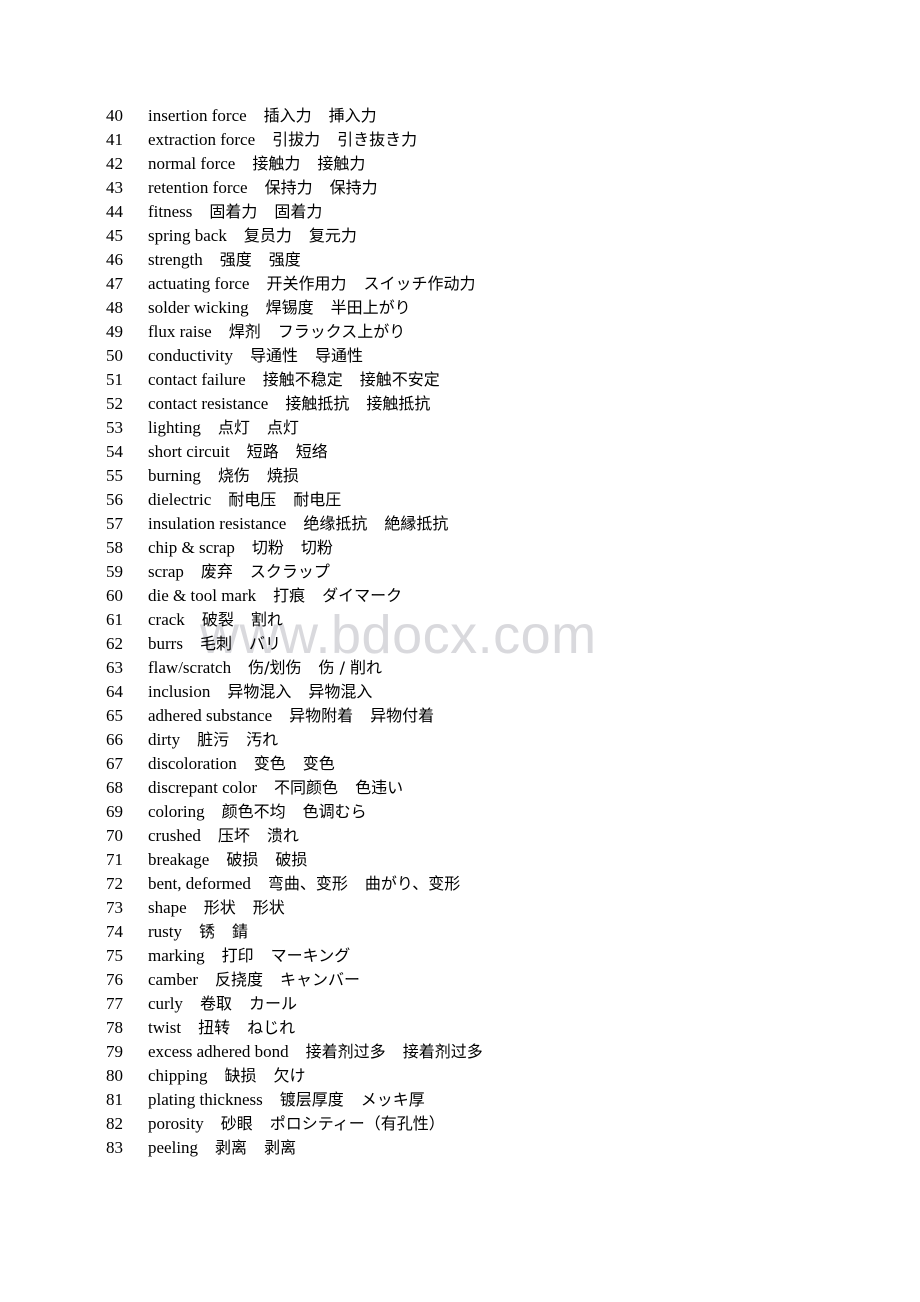 The image size is (920, 1302). I want to click on entry-term-chinese: 烧伤, so click(233, 475).